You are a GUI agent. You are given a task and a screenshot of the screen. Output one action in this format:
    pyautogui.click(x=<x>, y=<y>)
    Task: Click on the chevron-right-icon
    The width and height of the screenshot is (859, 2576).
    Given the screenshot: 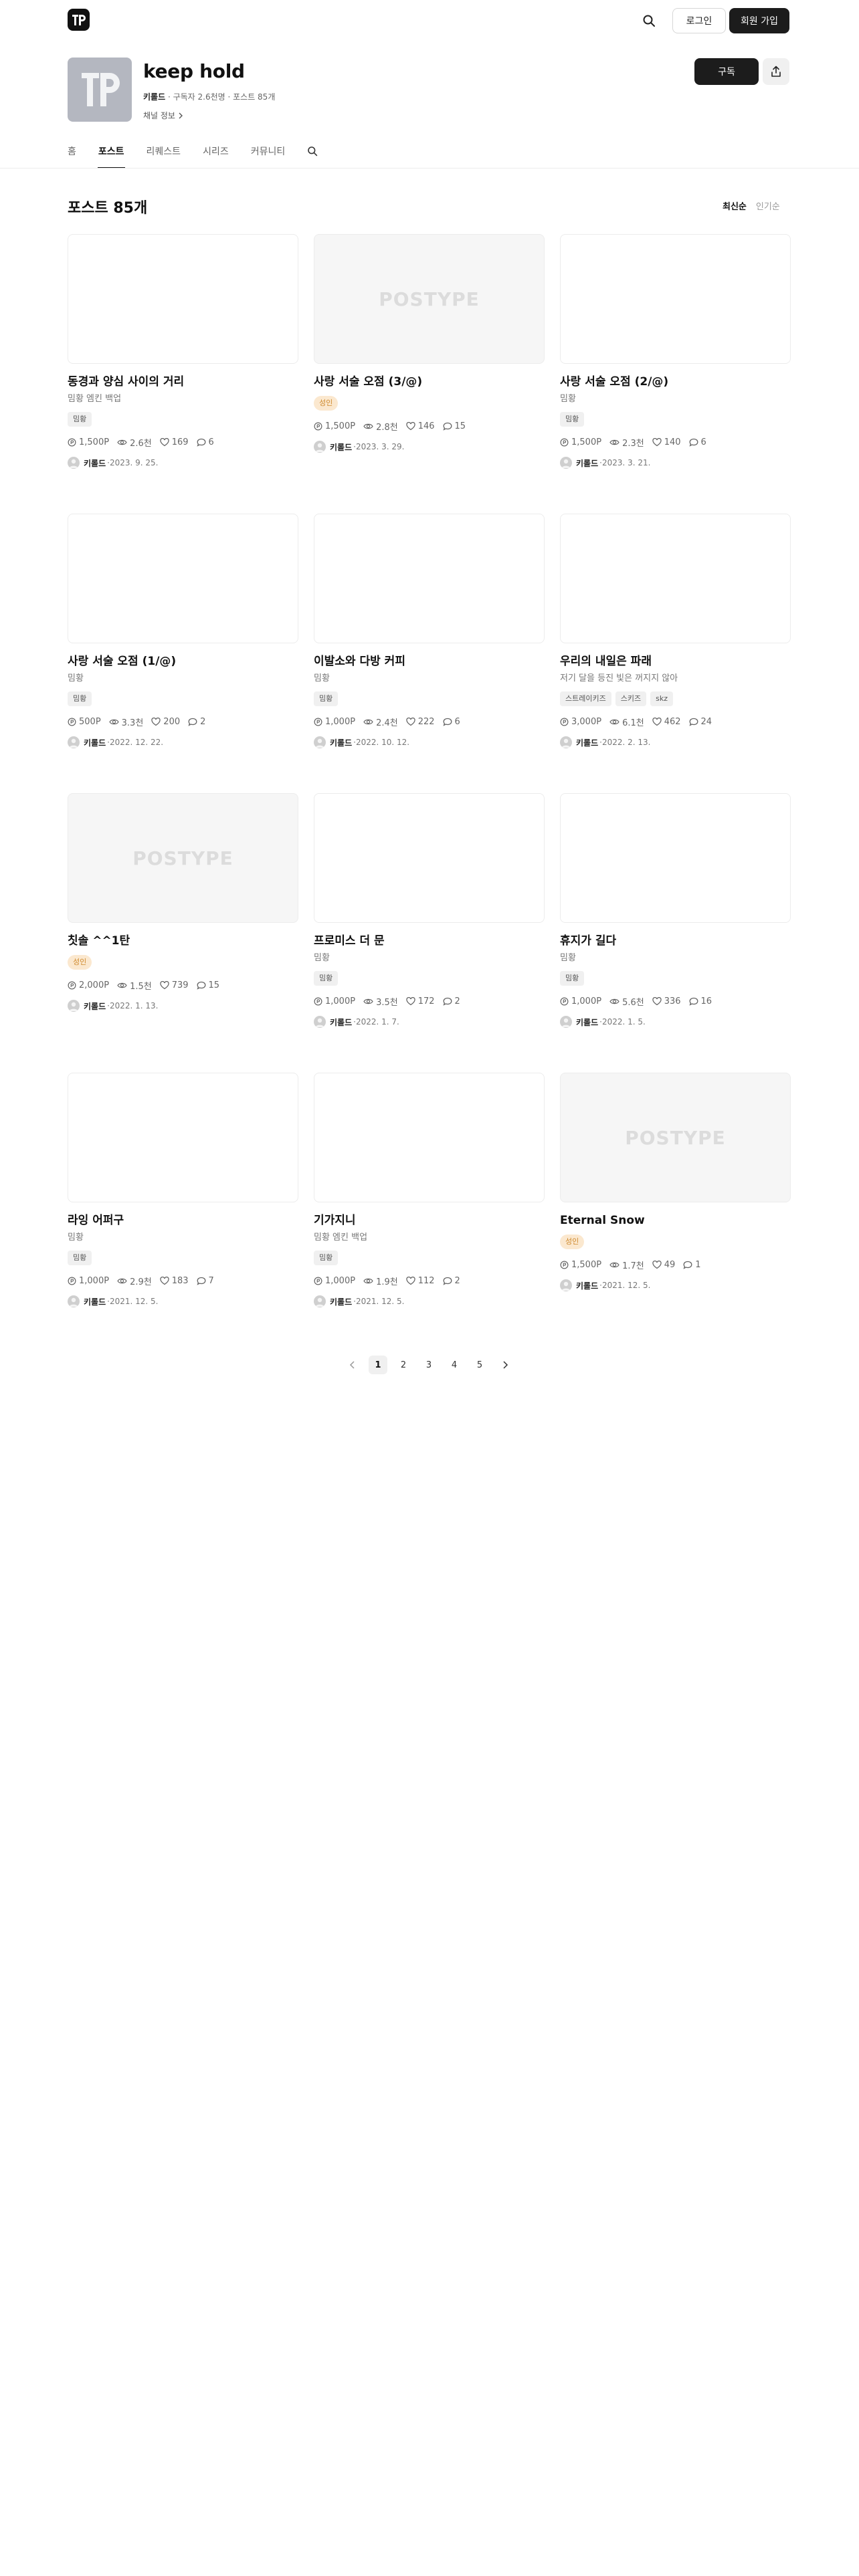 What is the action you would take?
    pyautogui.click(x=505, y=1365)
    